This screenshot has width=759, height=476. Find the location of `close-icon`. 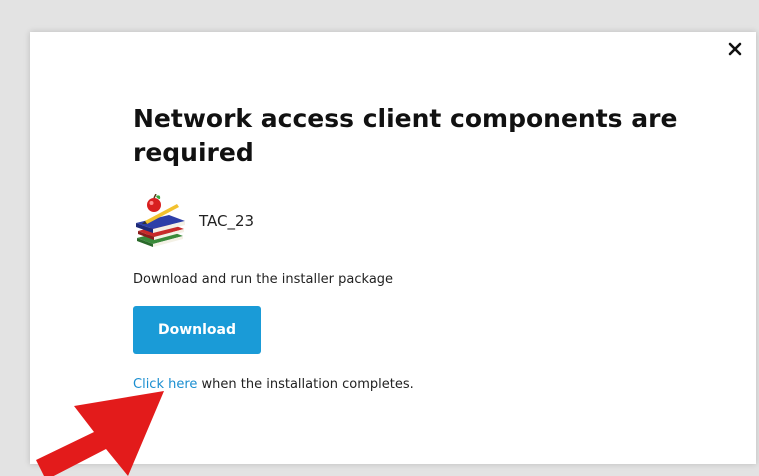

close-icon is located at coordinates (735, 49).